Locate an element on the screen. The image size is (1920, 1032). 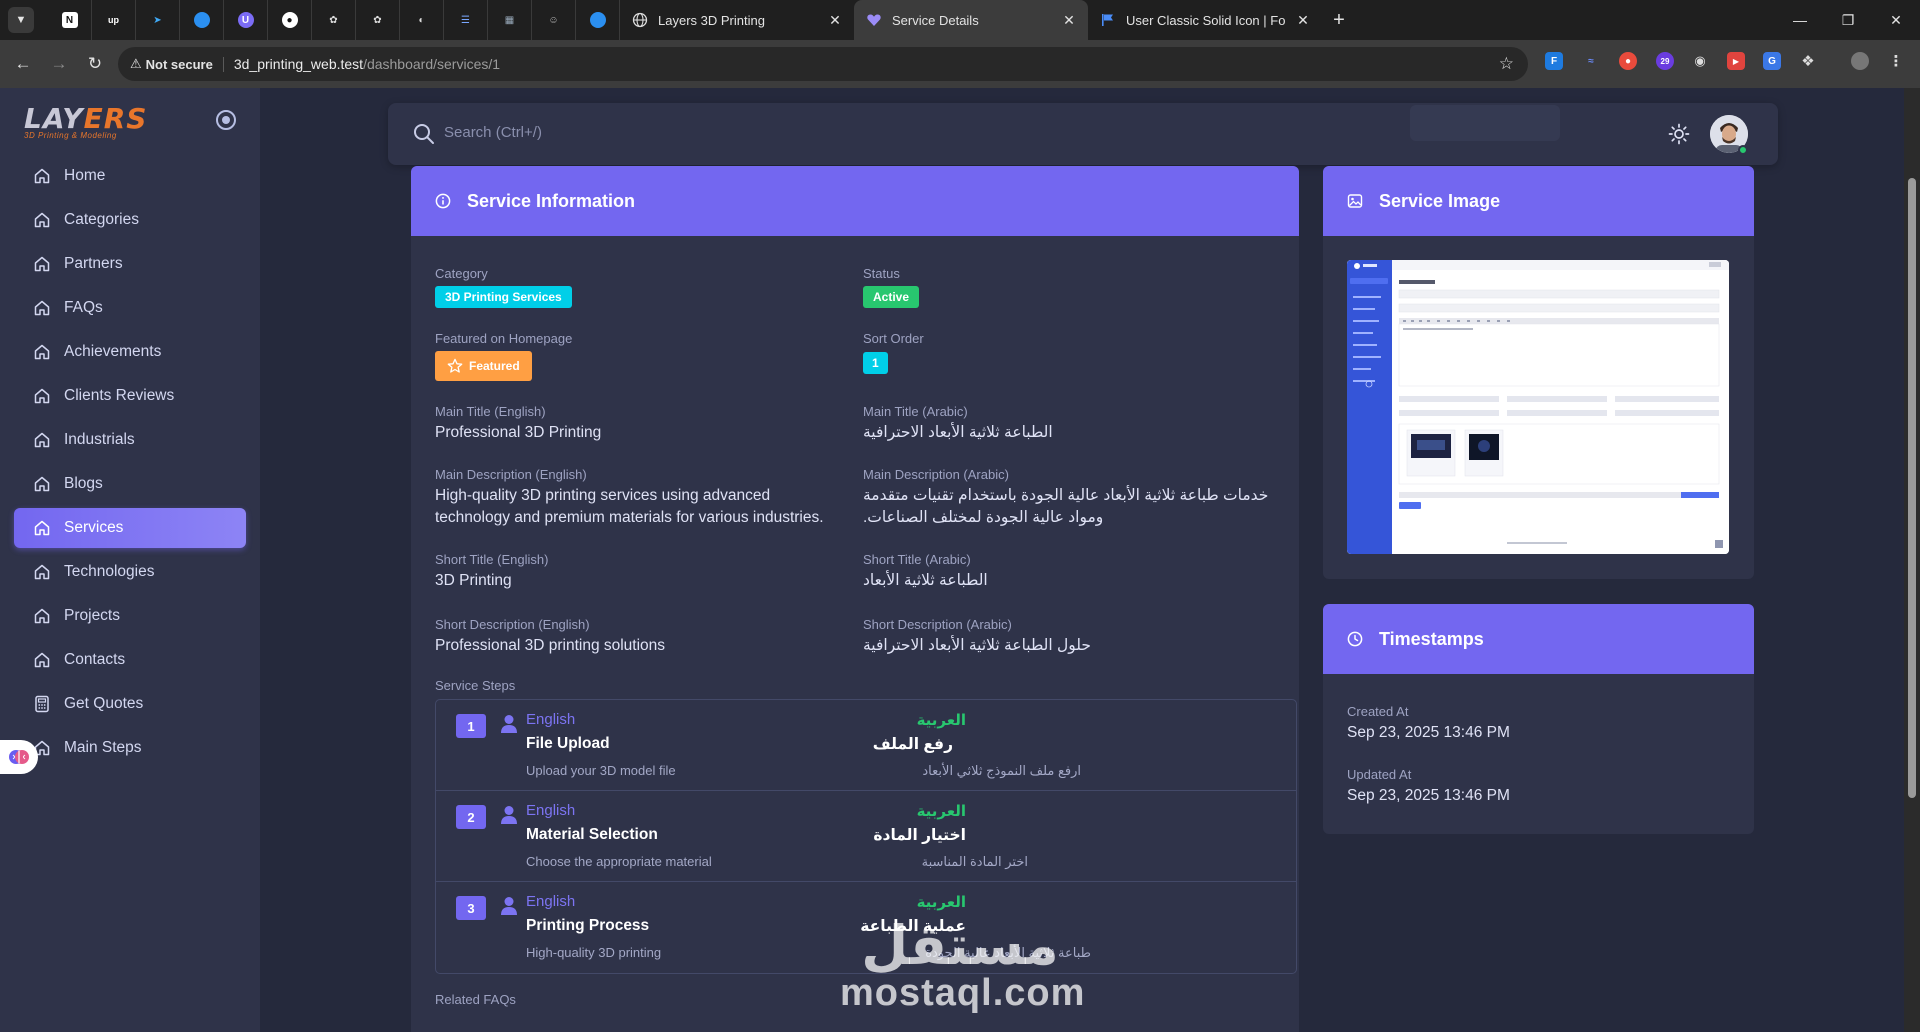
sidebar-item-label: Achievements is located at coordinates (113, 351).